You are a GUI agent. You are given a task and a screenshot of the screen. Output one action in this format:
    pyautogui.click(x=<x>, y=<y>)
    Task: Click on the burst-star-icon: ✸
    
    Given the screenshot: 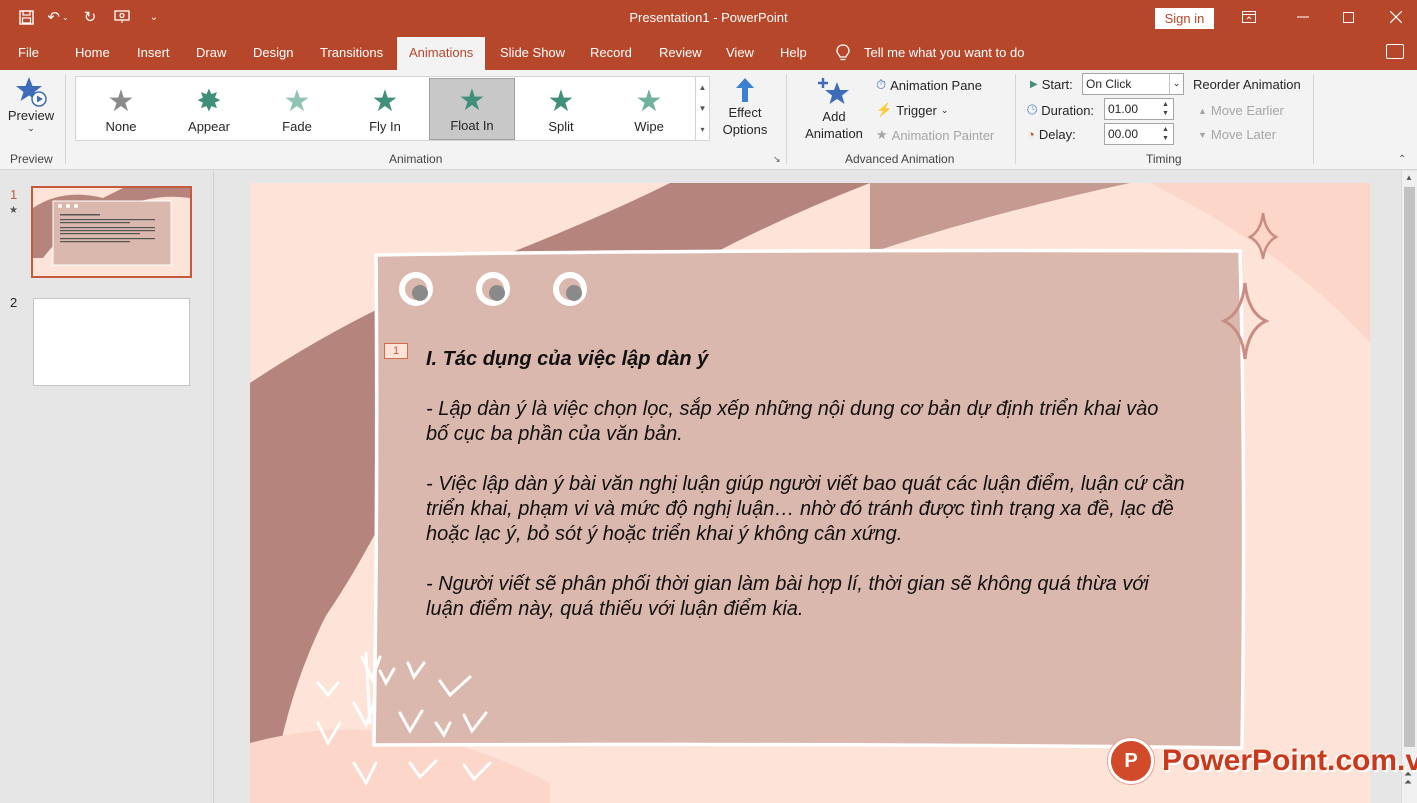 What is the action you would take?
    pyautogui.click(x=209, y=101)
    